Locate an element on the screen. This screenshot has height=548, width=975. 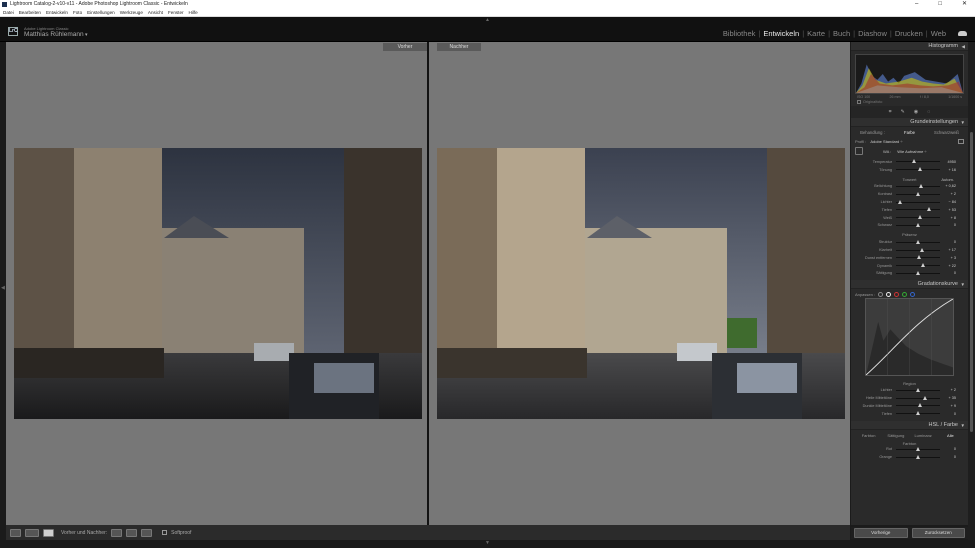
module-bibliothek: Bibliothek is located at coordinates (739, 33).